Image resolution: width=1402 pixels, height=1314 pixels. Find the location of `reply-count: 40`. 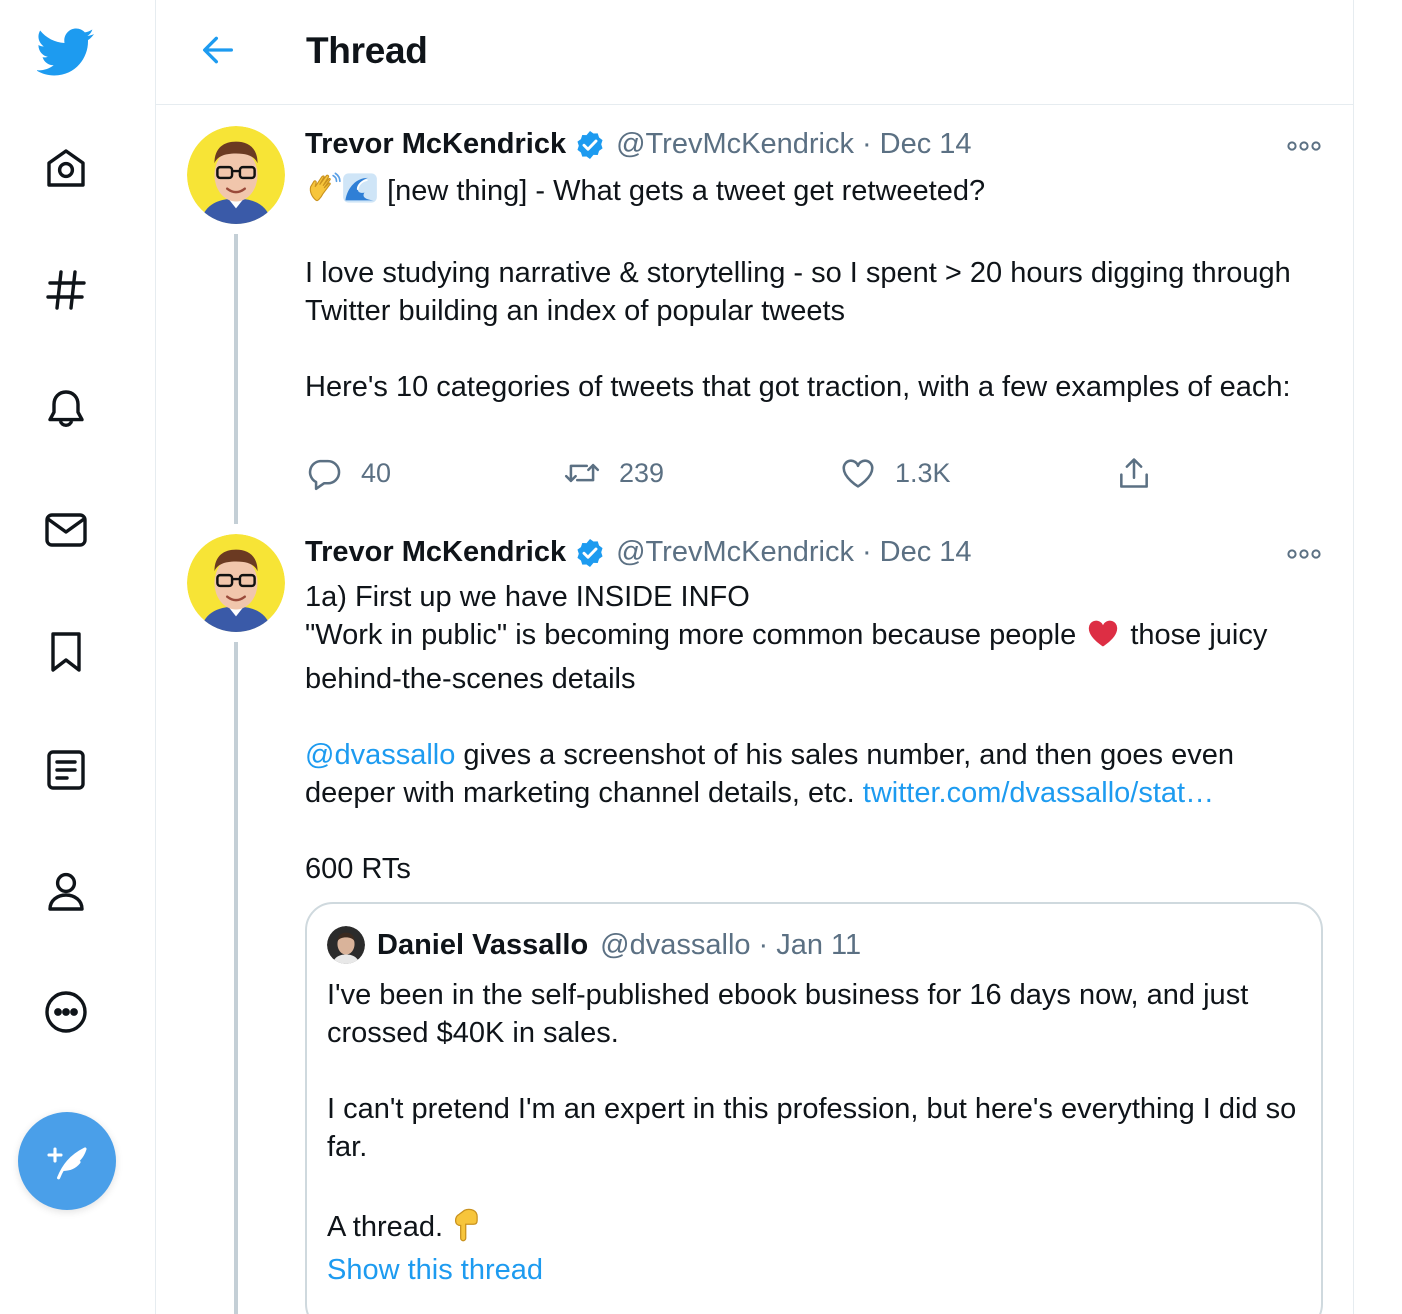

reply-count: 40 is located at coordinates (376, 472).